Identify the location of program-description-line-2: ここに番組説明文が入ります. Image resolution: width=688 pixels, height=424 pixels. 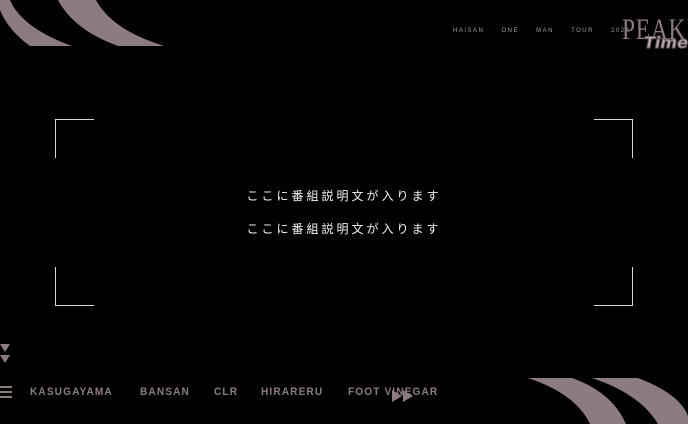
(344, 229).